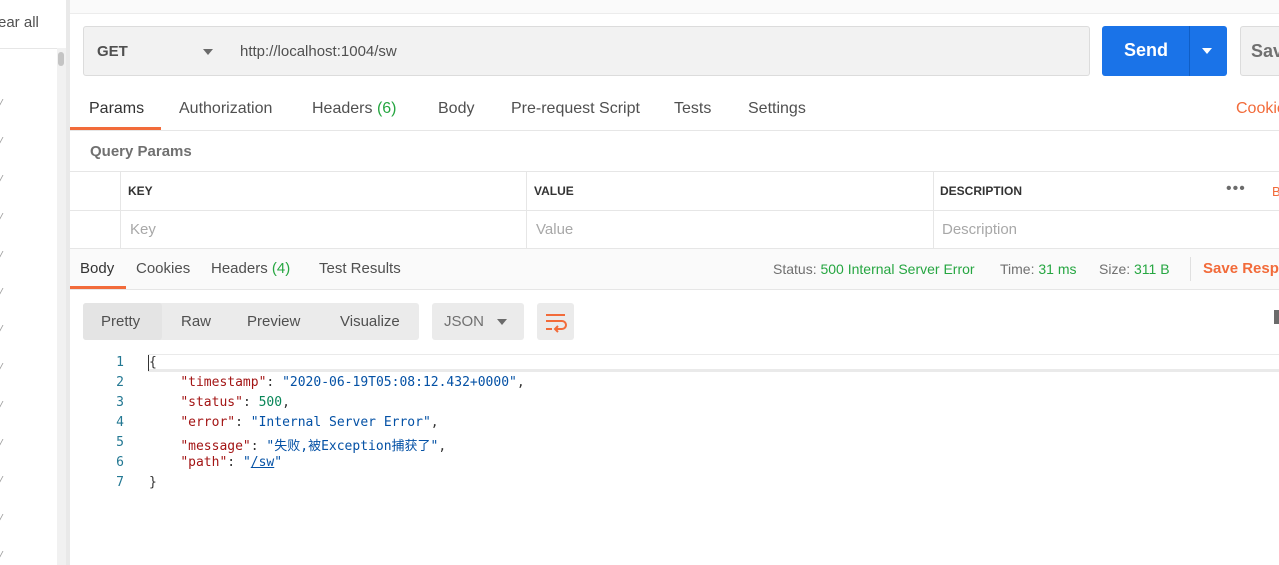 This screenshot has height=565, width=1279. Describe the element at coordinates (777, 109) in the screenshot. I see `tab-settings: Settings` at that location.